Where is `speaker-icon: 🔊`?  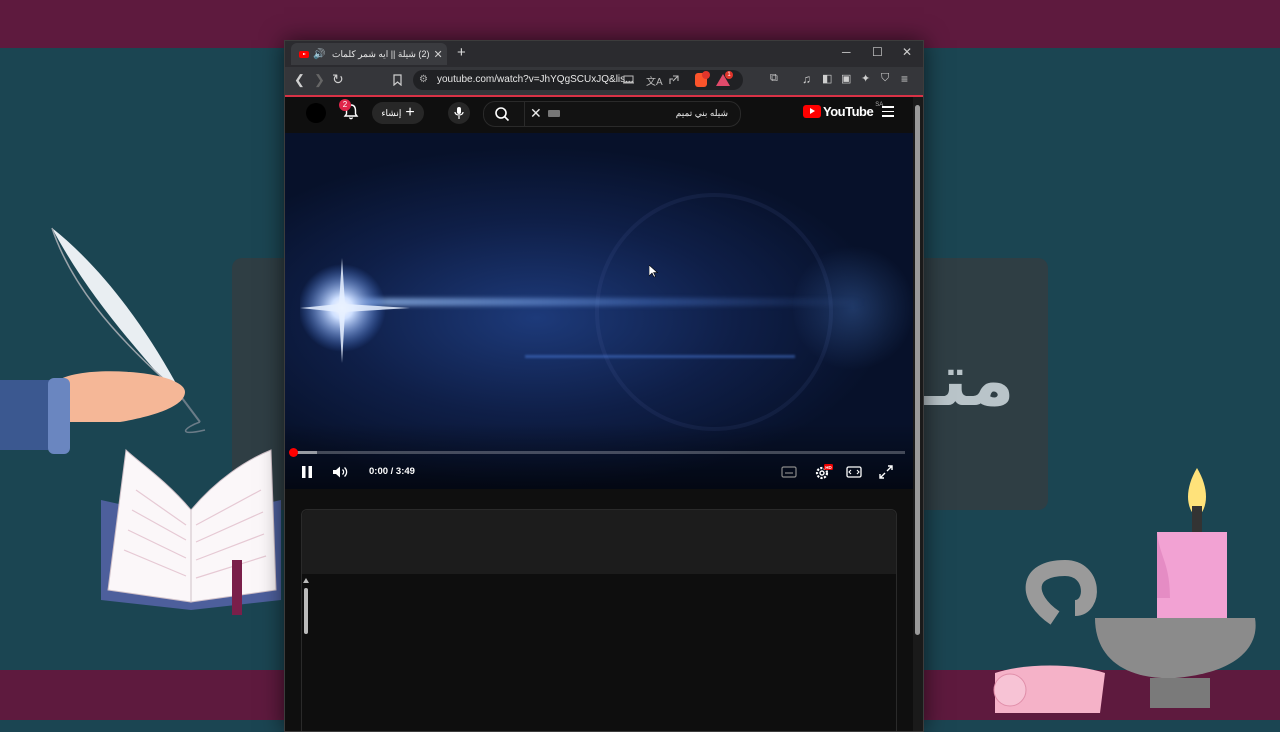 speaker-icon: 🔊 is located at coordinates (319, 54).